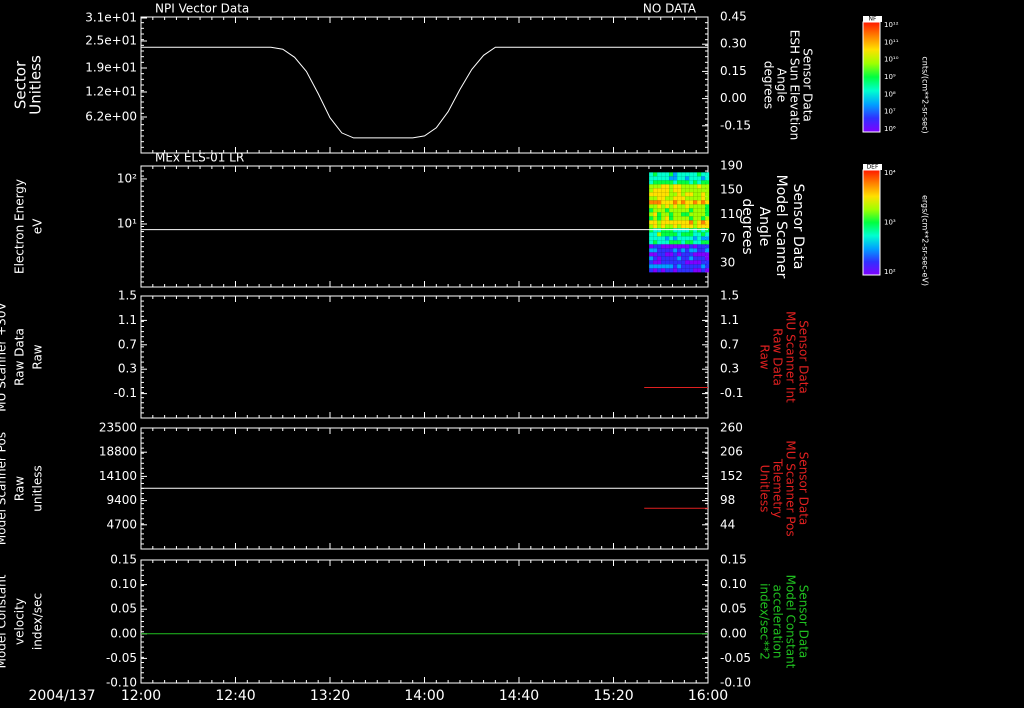 This screenshot has height=708, width=1024. I want to click on y-axis-label: MU Scanner +30V, so click(4, 357).